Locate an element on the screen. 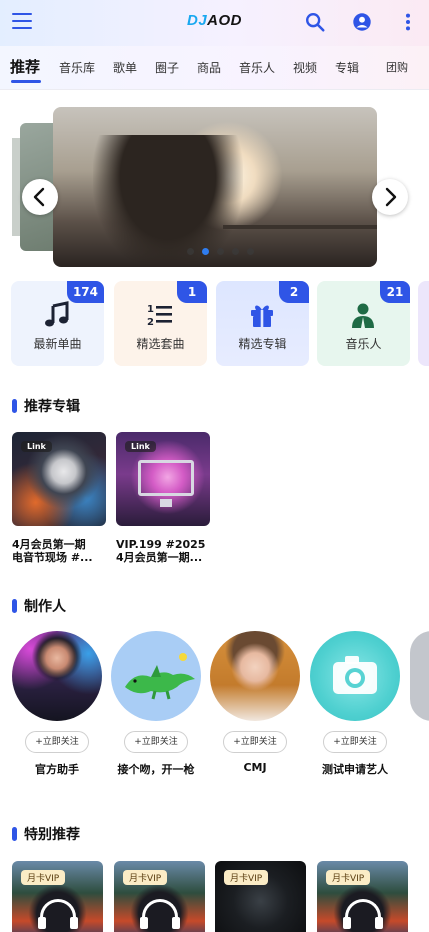 The image size is (429, 932). person-icon is located at coordinates (363, 315).